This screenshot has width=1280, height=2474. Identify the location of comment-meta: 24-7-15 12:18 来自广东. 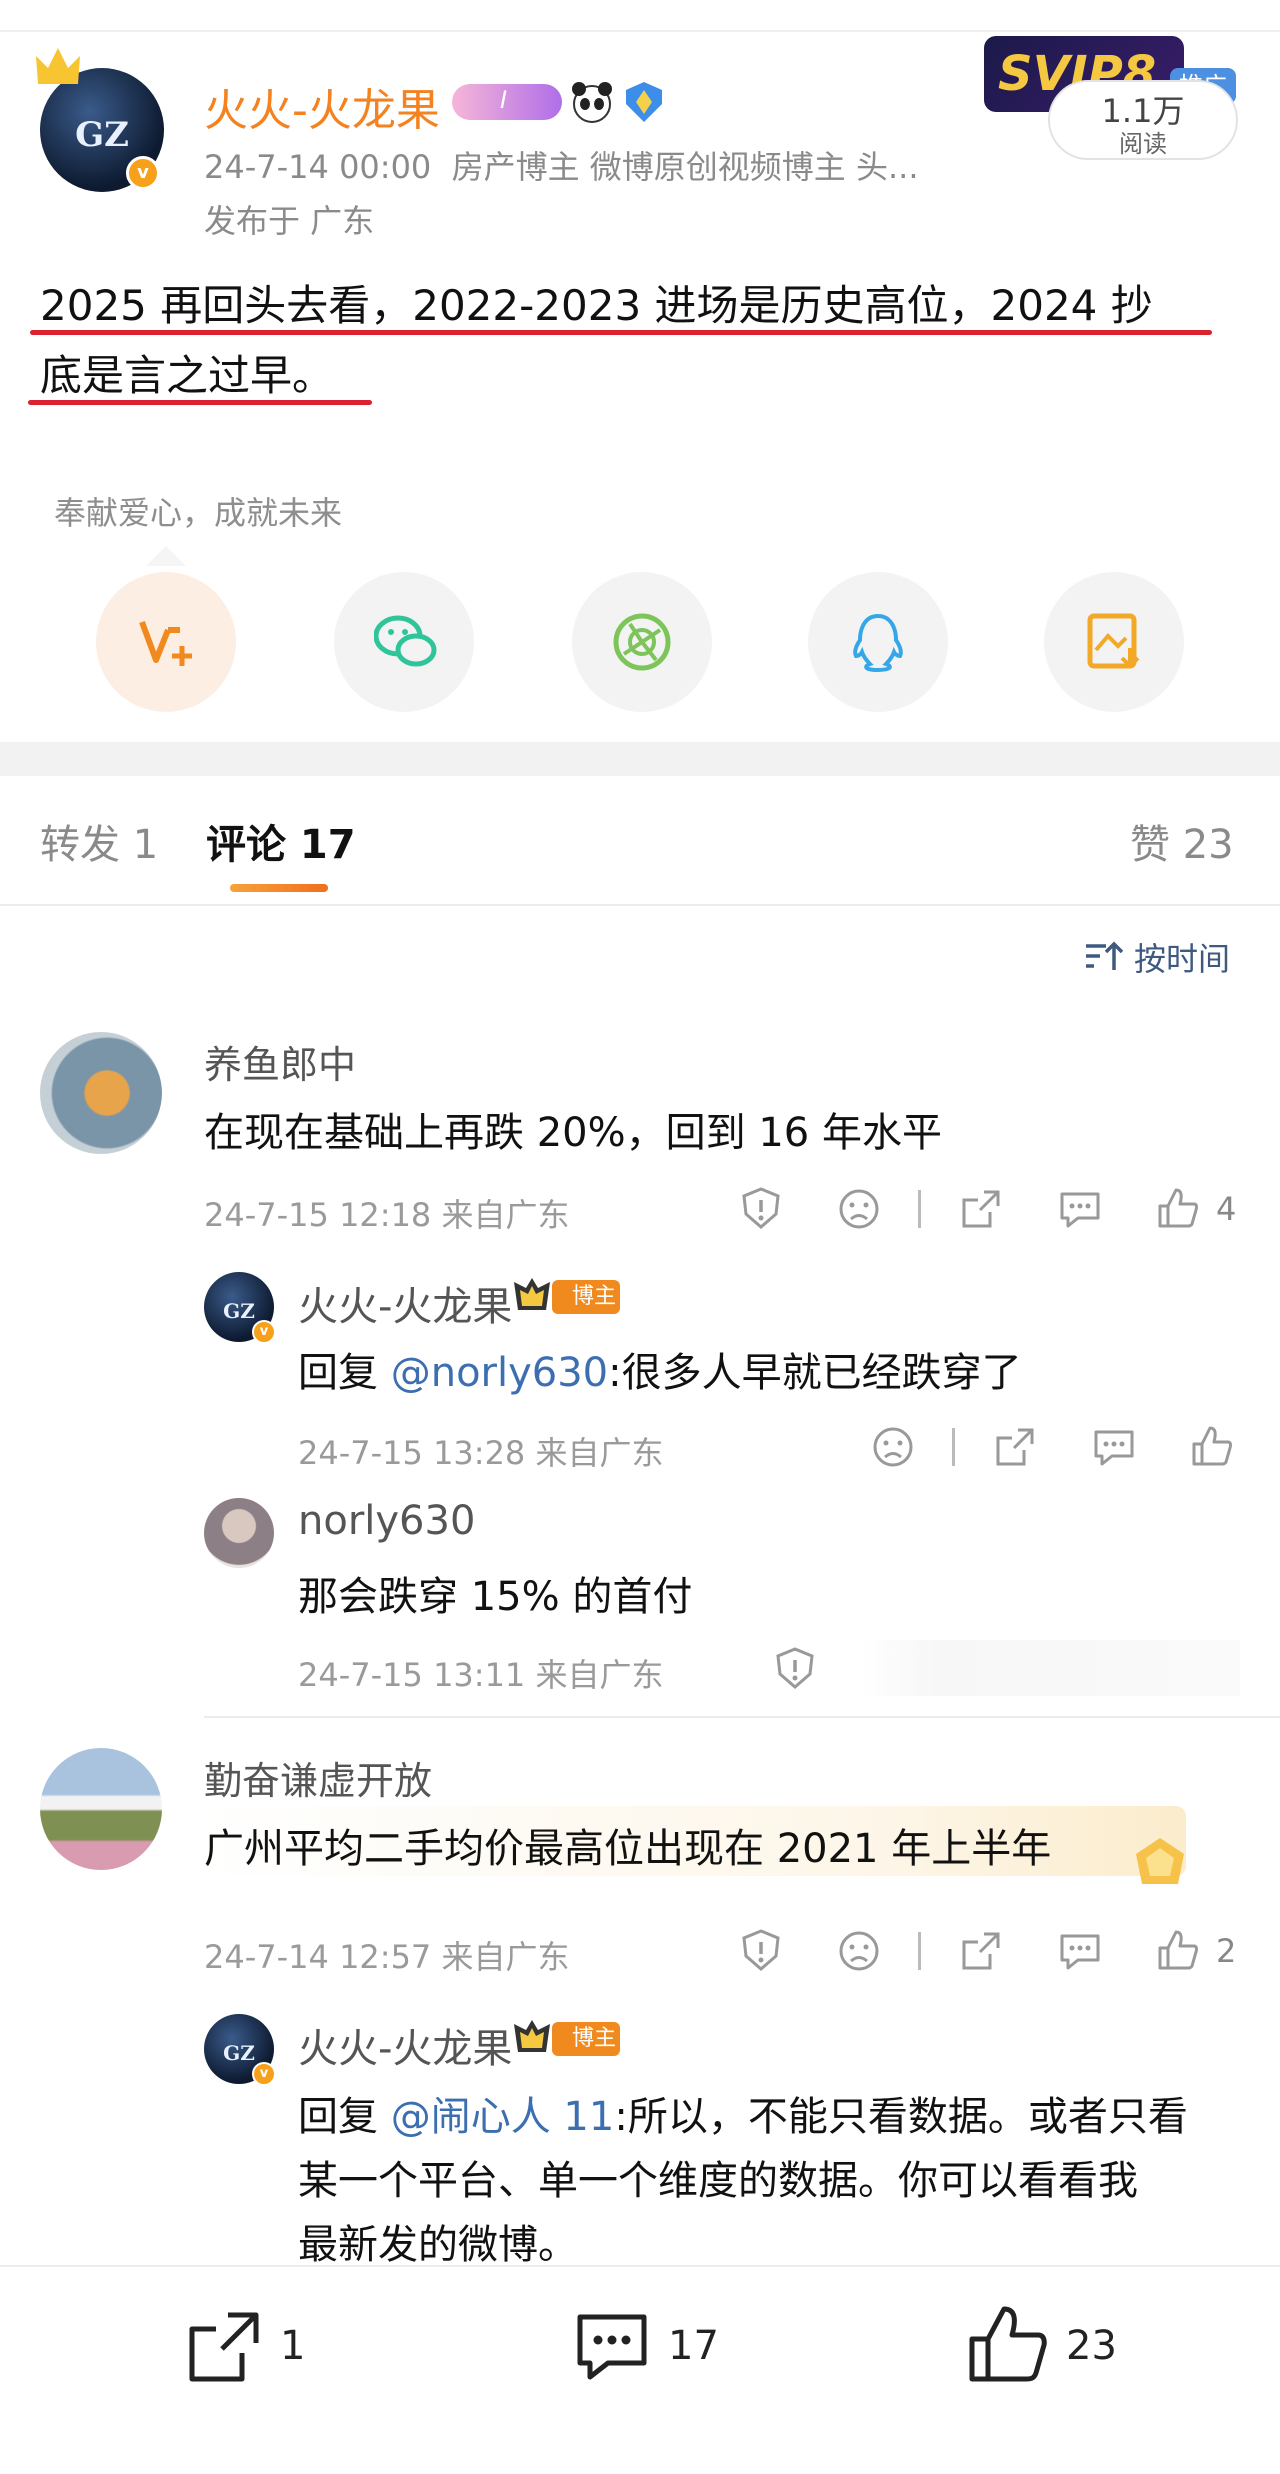
(387, 1215).